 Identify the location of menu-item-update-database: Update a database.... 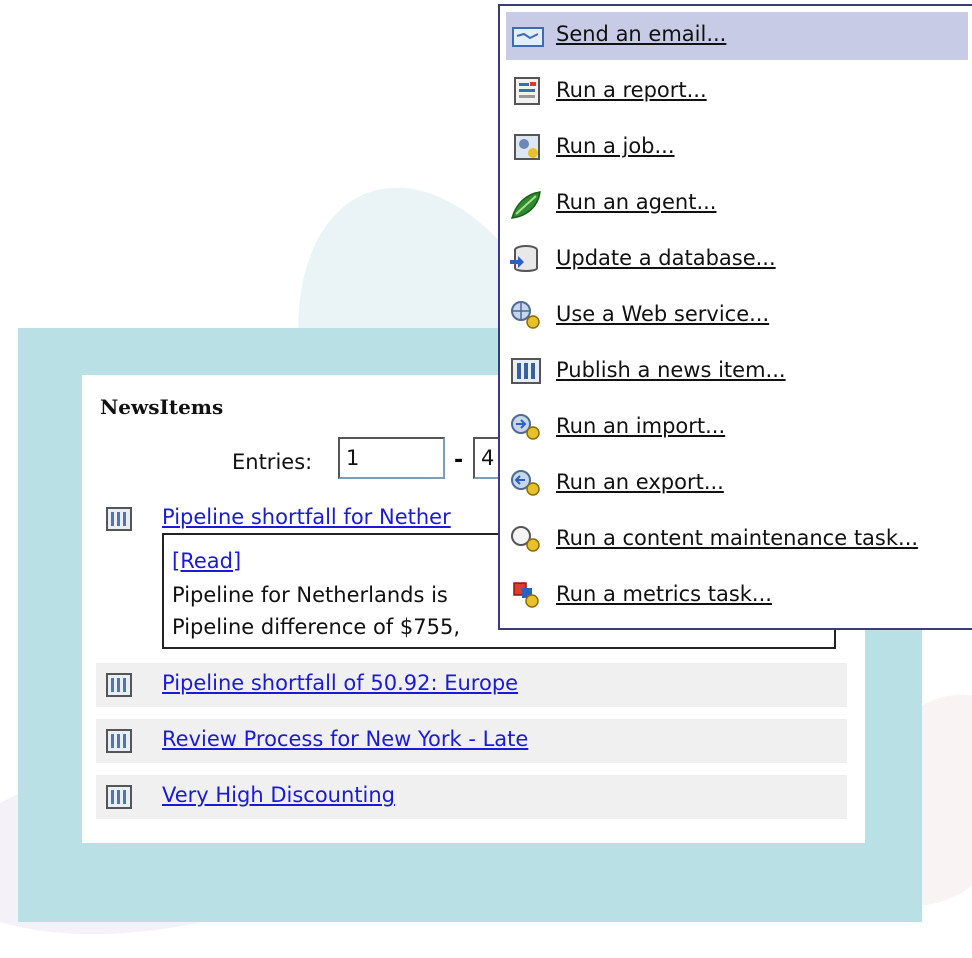
(737, 260).